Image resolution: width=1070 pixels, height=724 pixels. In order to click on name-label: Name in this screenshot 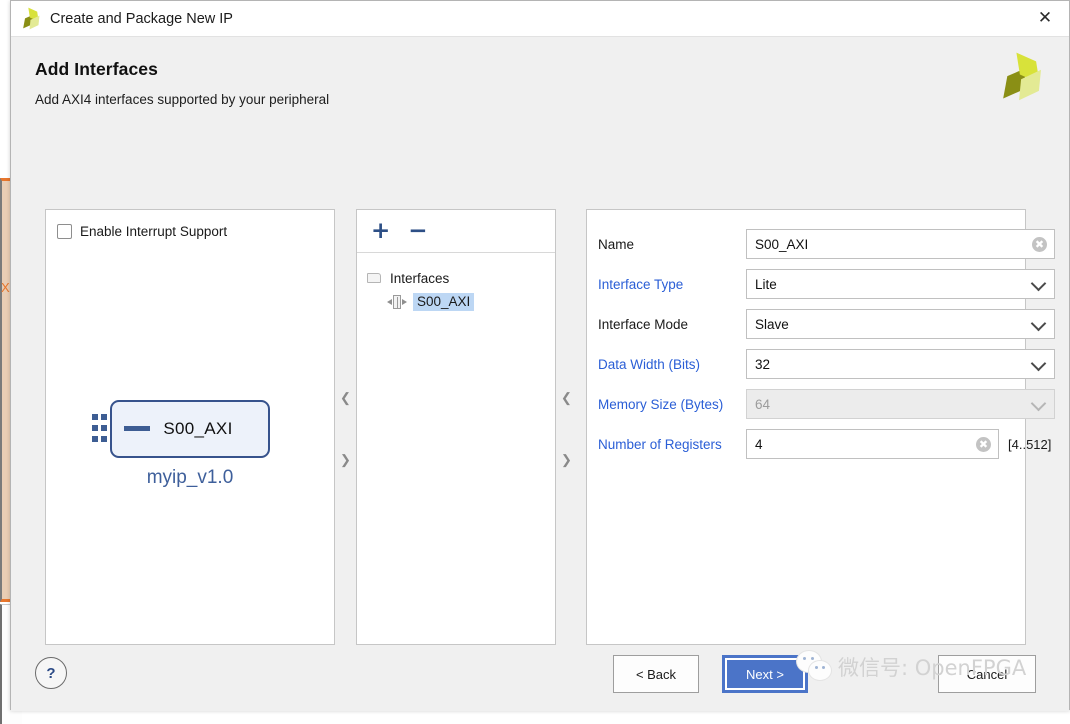, I will do `click(616, 244)`.